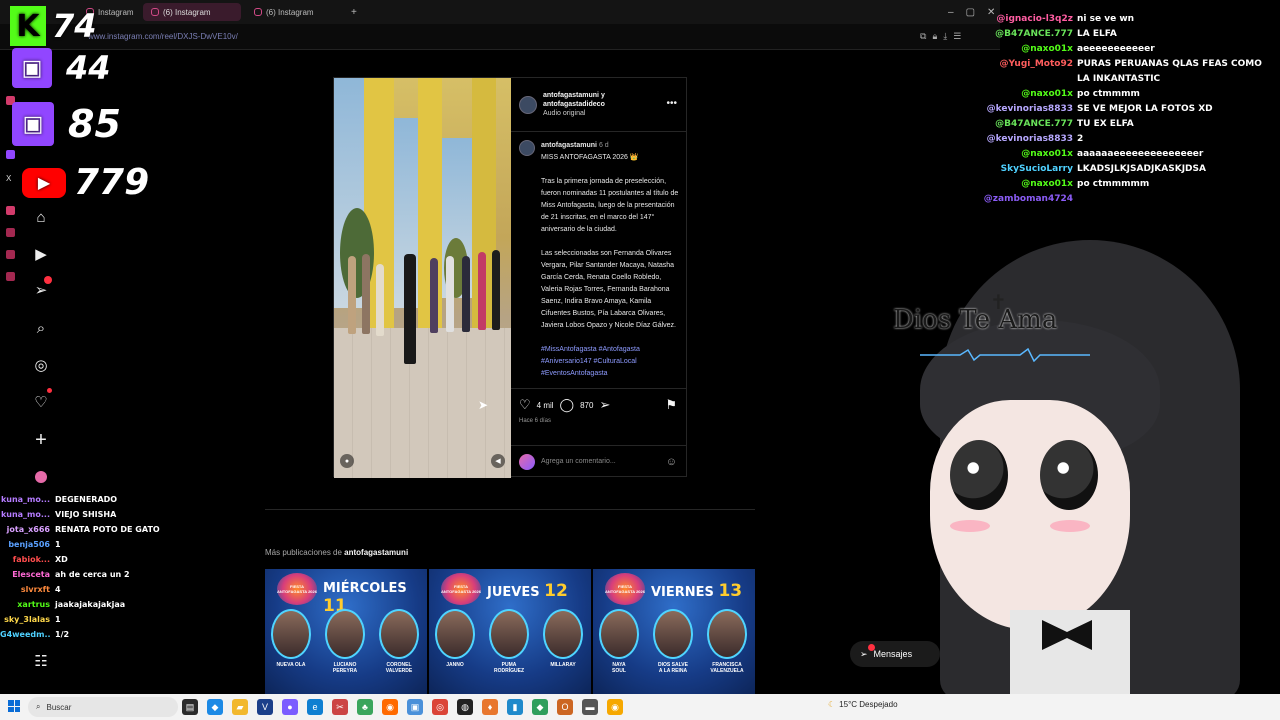 The height and width of the screenshot is (720, 1280). Describe the element at coordinates (567, 405) in the screenshot. I see `comment-icon: ◯` at that location.